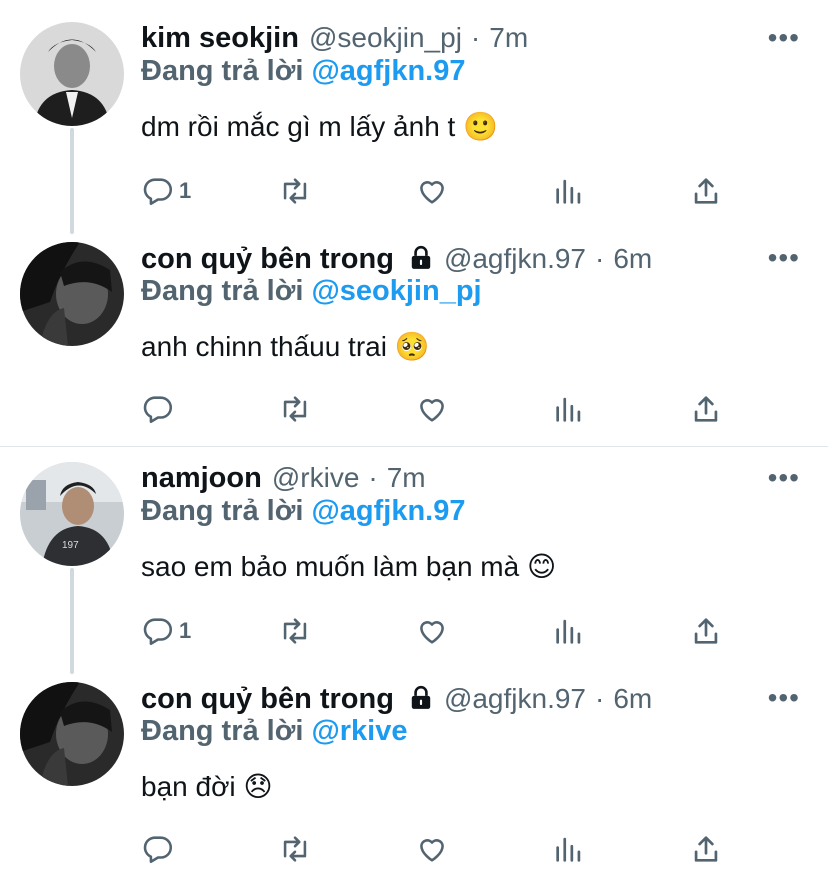 The height and width of the screenshot is (874, 828). I want to click on replying-to-handle-link: @rkive, so click(359, 731).